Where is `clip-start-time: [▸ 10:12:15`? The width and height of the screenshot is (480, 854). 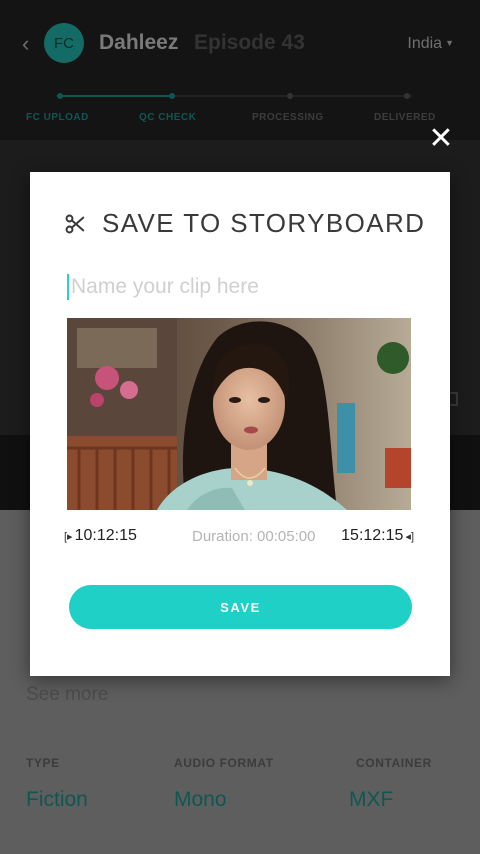
clip-start-time: [▸ 10:12:15 is located at coordinates (100, 536).